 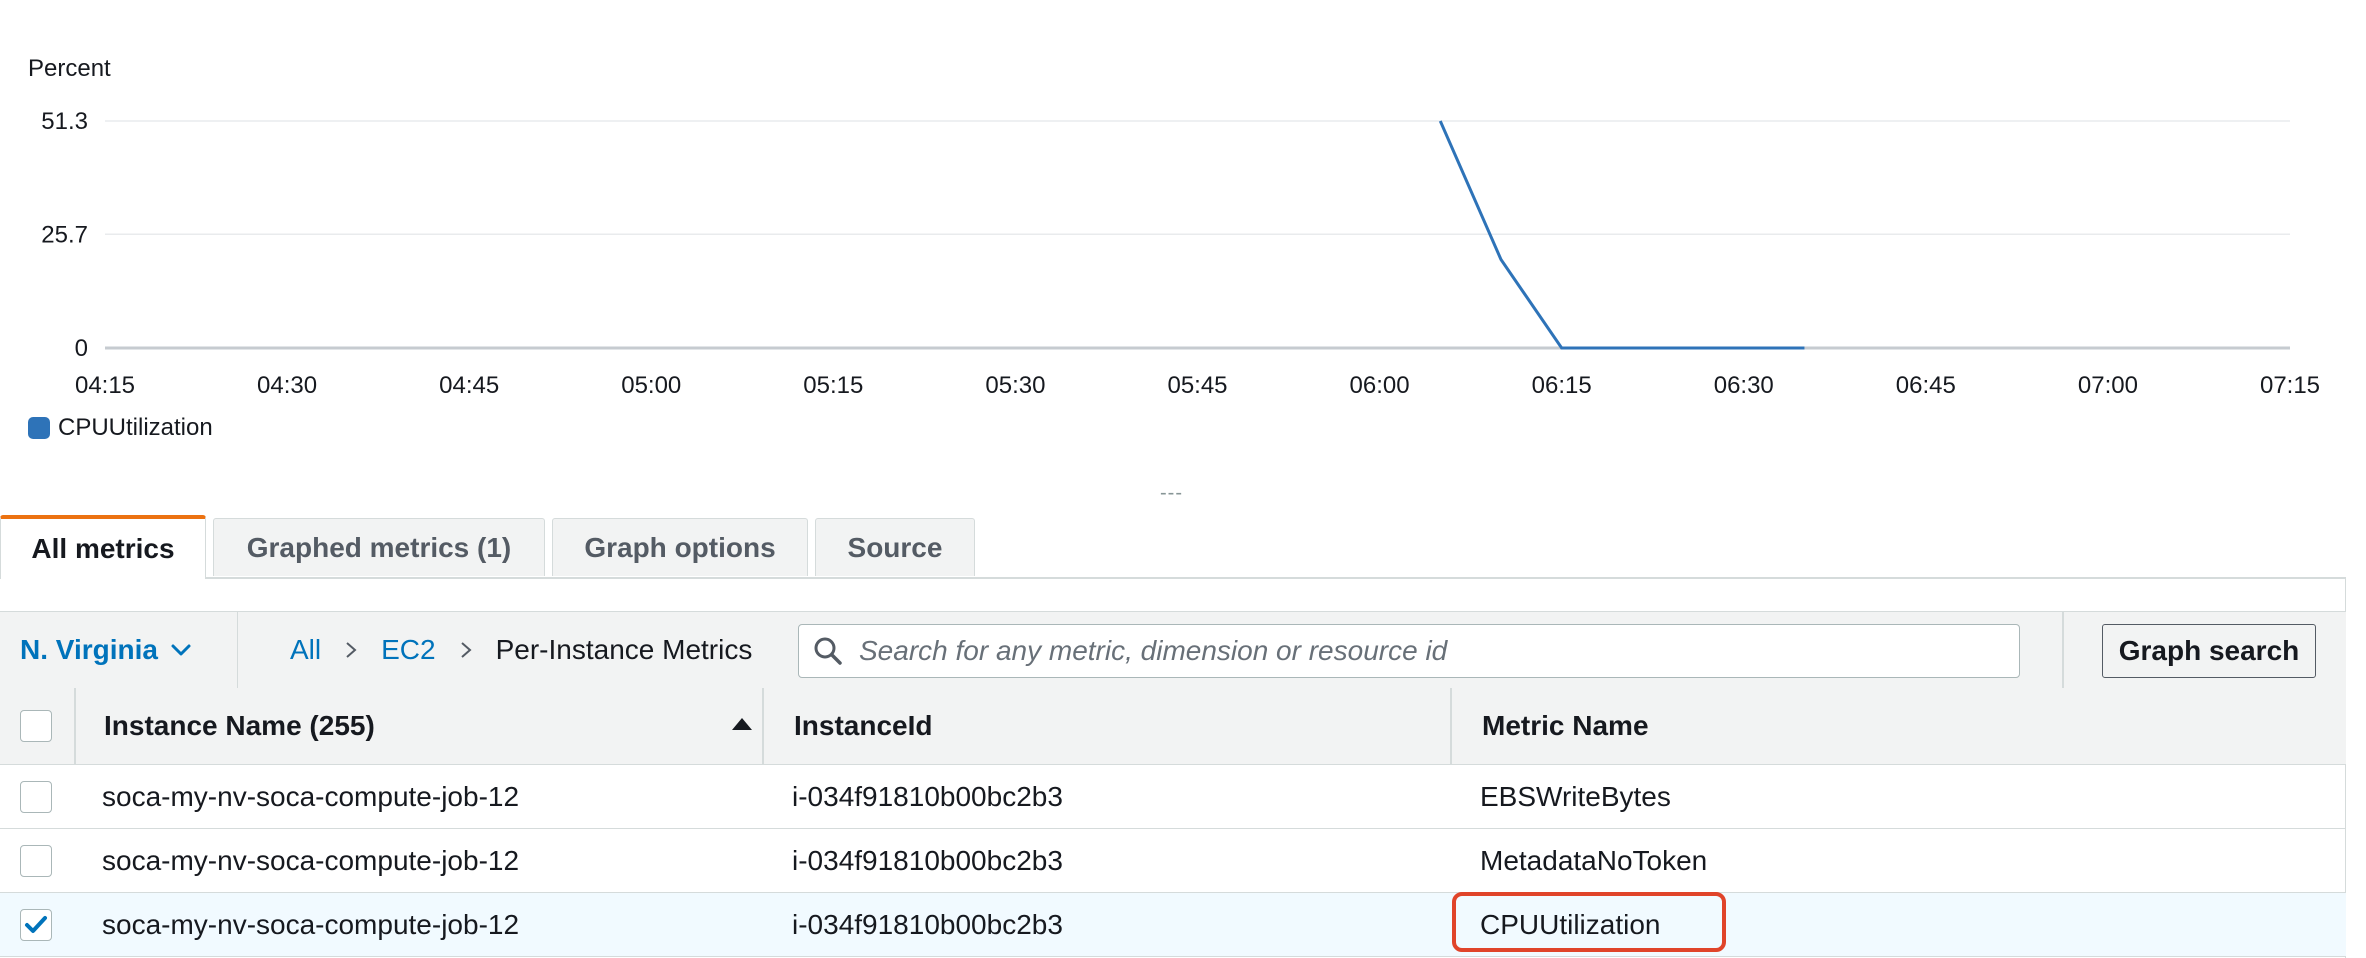 I want to click on x-tick-label: 05:45, so click(x=1197, y=385).